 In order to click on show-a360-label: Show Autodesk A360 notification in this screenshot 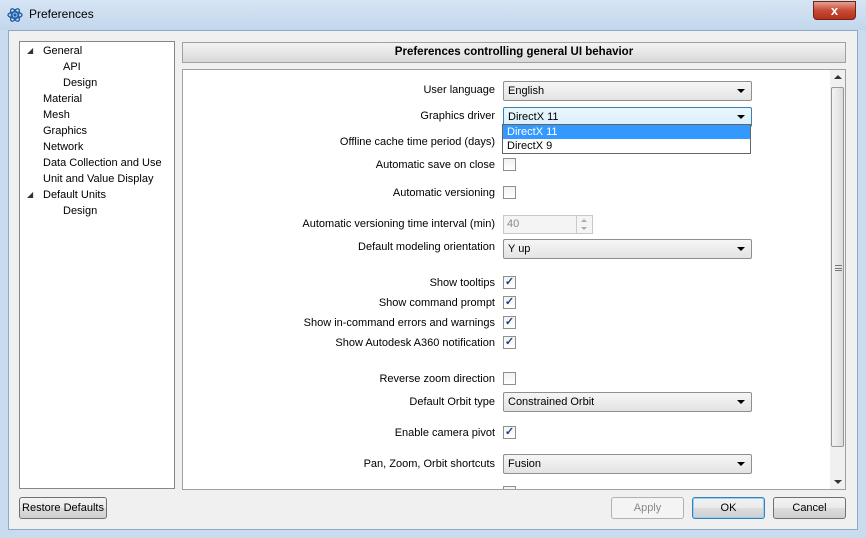, I will do `click(415, 343)`.